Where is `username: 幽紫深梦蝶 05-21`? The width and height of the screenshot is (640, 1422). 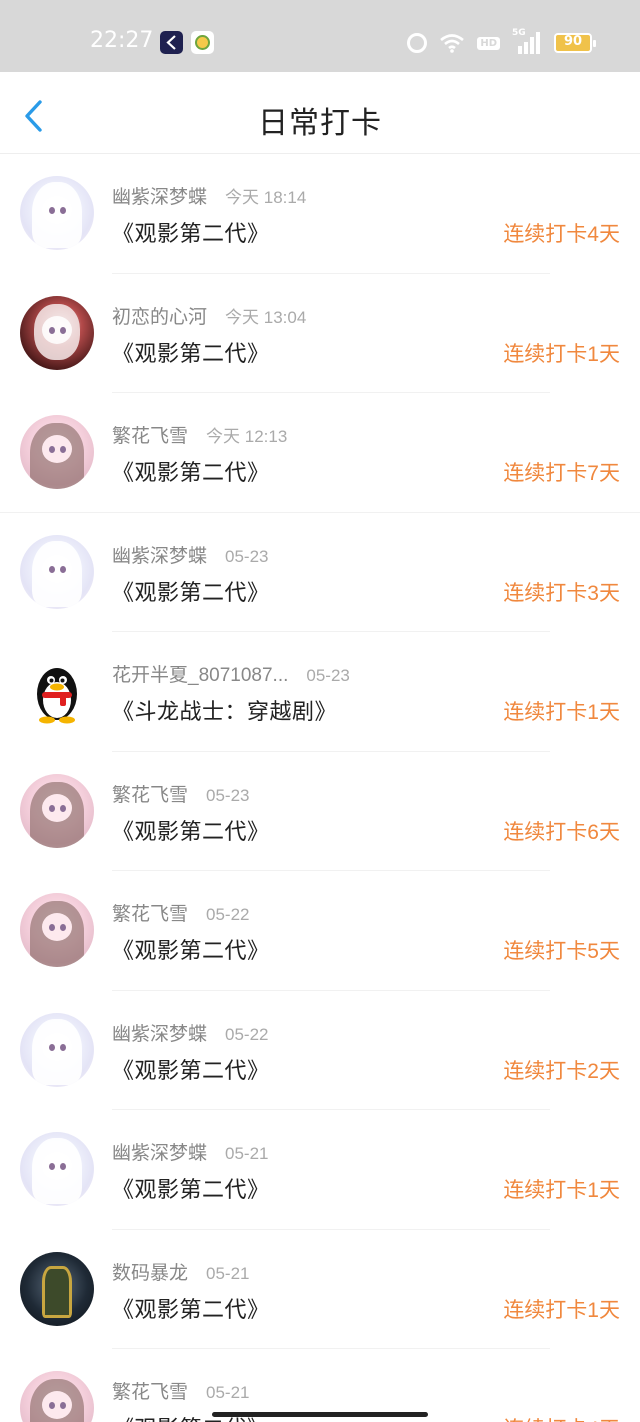
username: 幽紫深梦蝶 05-21 is located at coordinates (190, 1151).